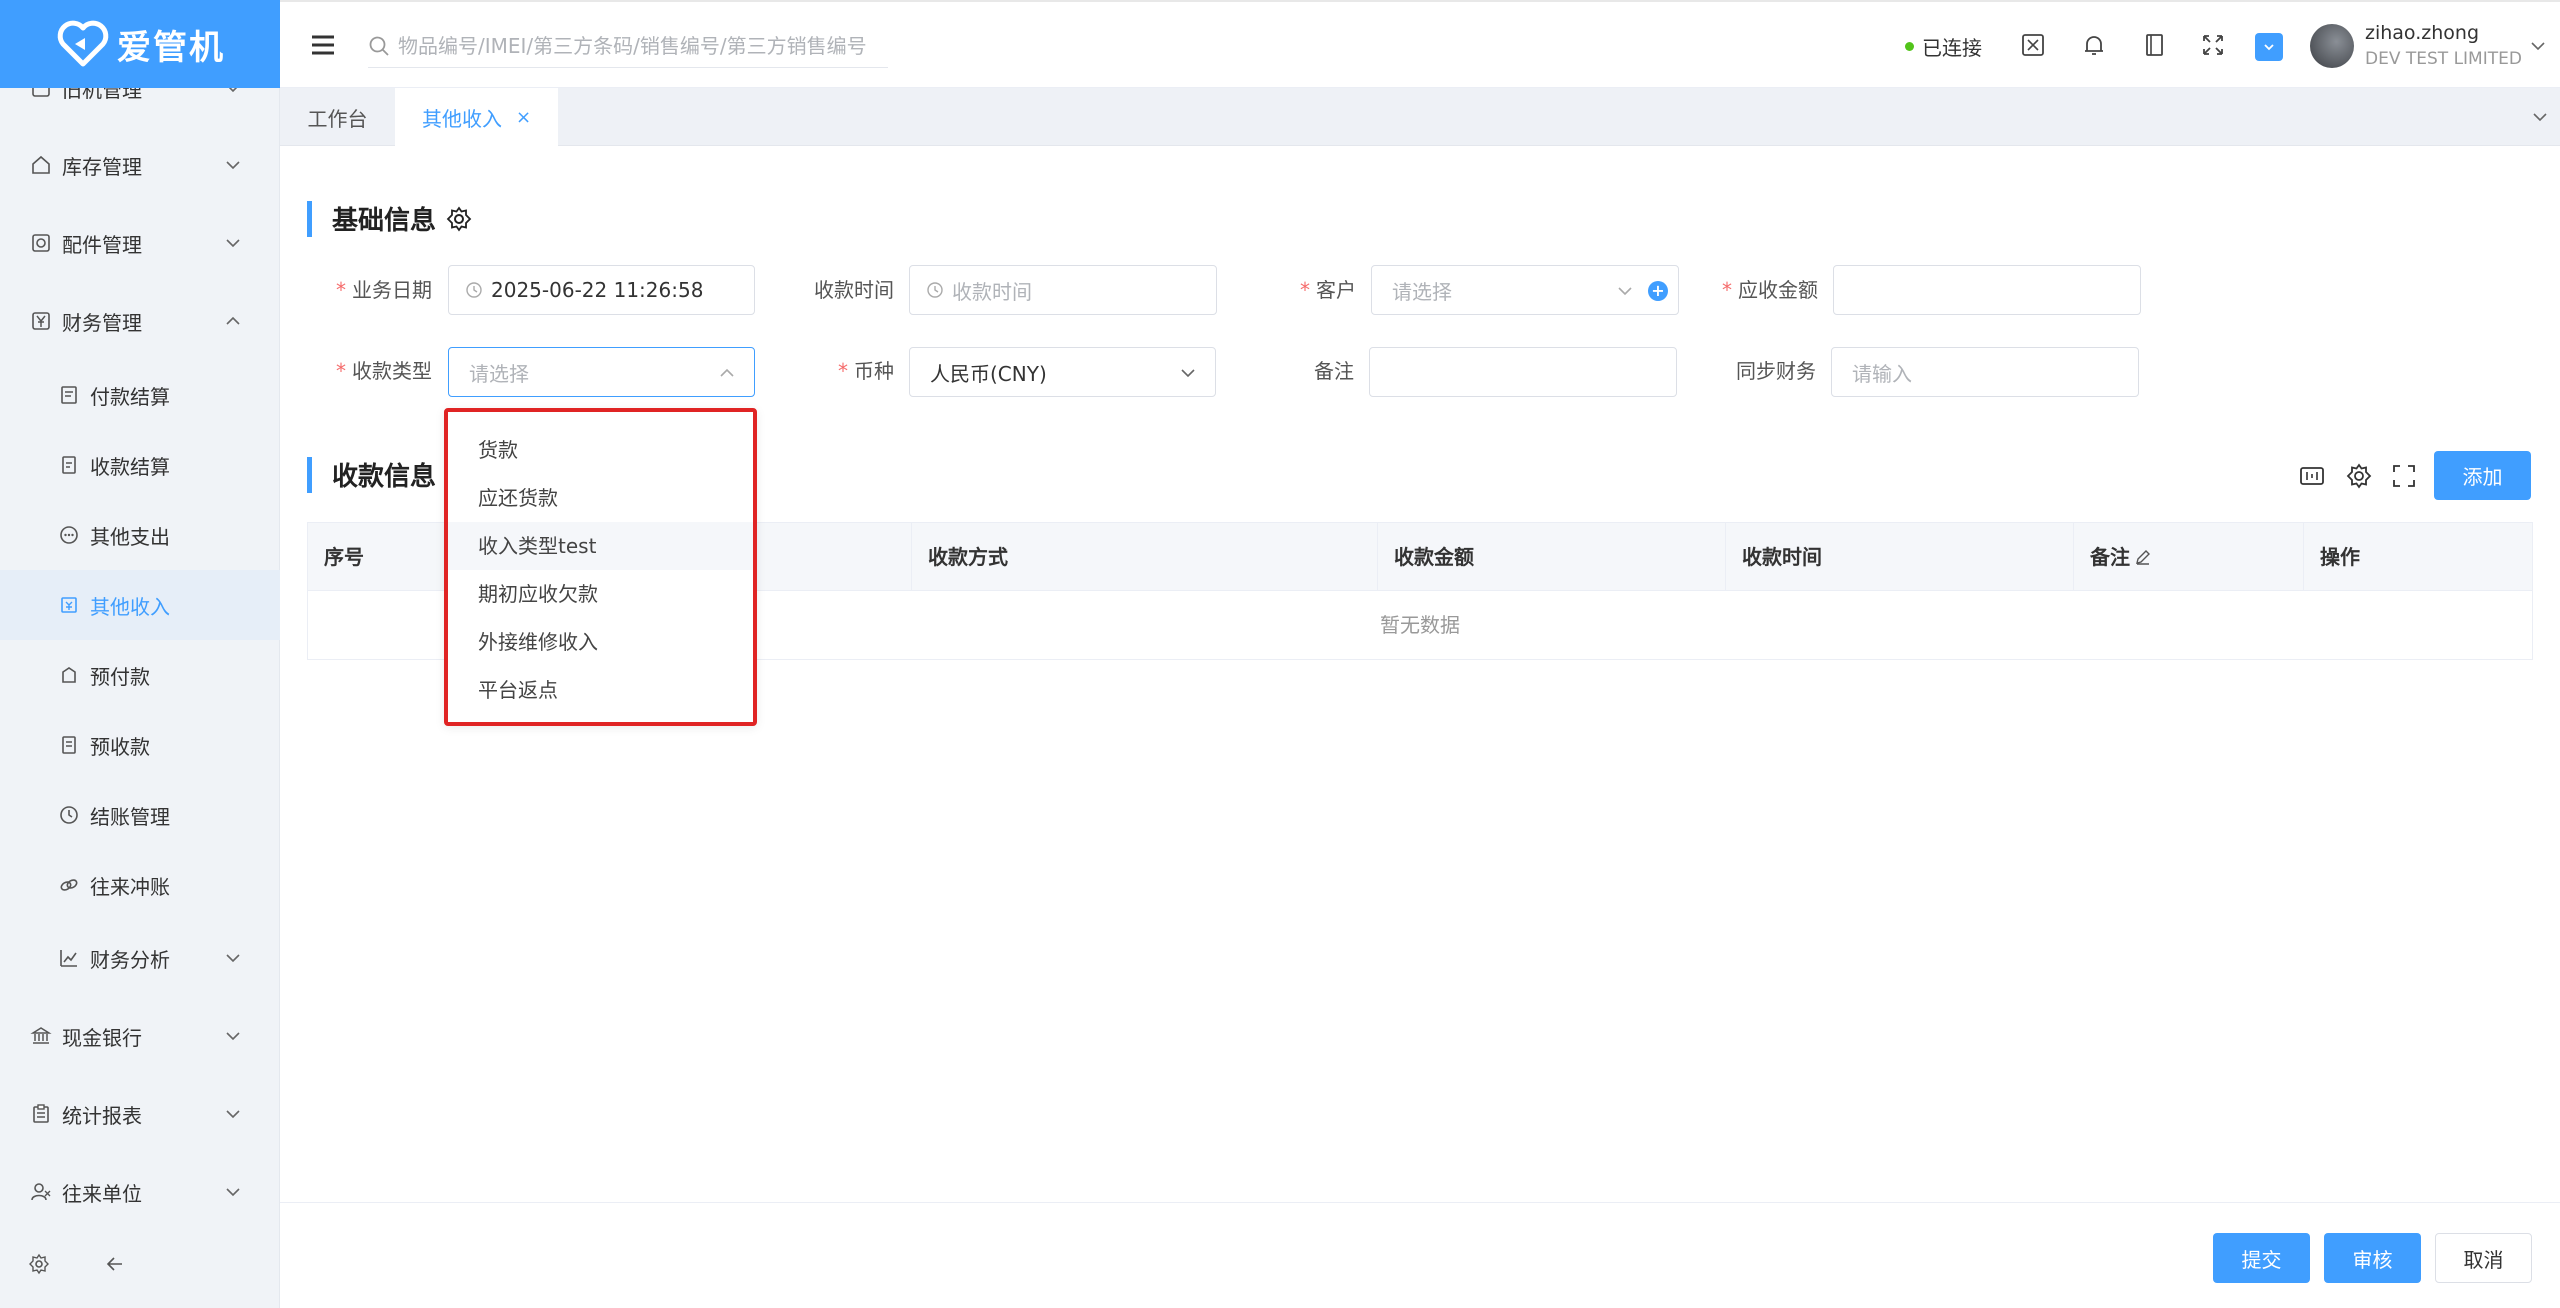 The width and height of the screenshot is (2560, 1308). I want to click on sidebar-item-other-expense: 其他支出, so click(140, 535).